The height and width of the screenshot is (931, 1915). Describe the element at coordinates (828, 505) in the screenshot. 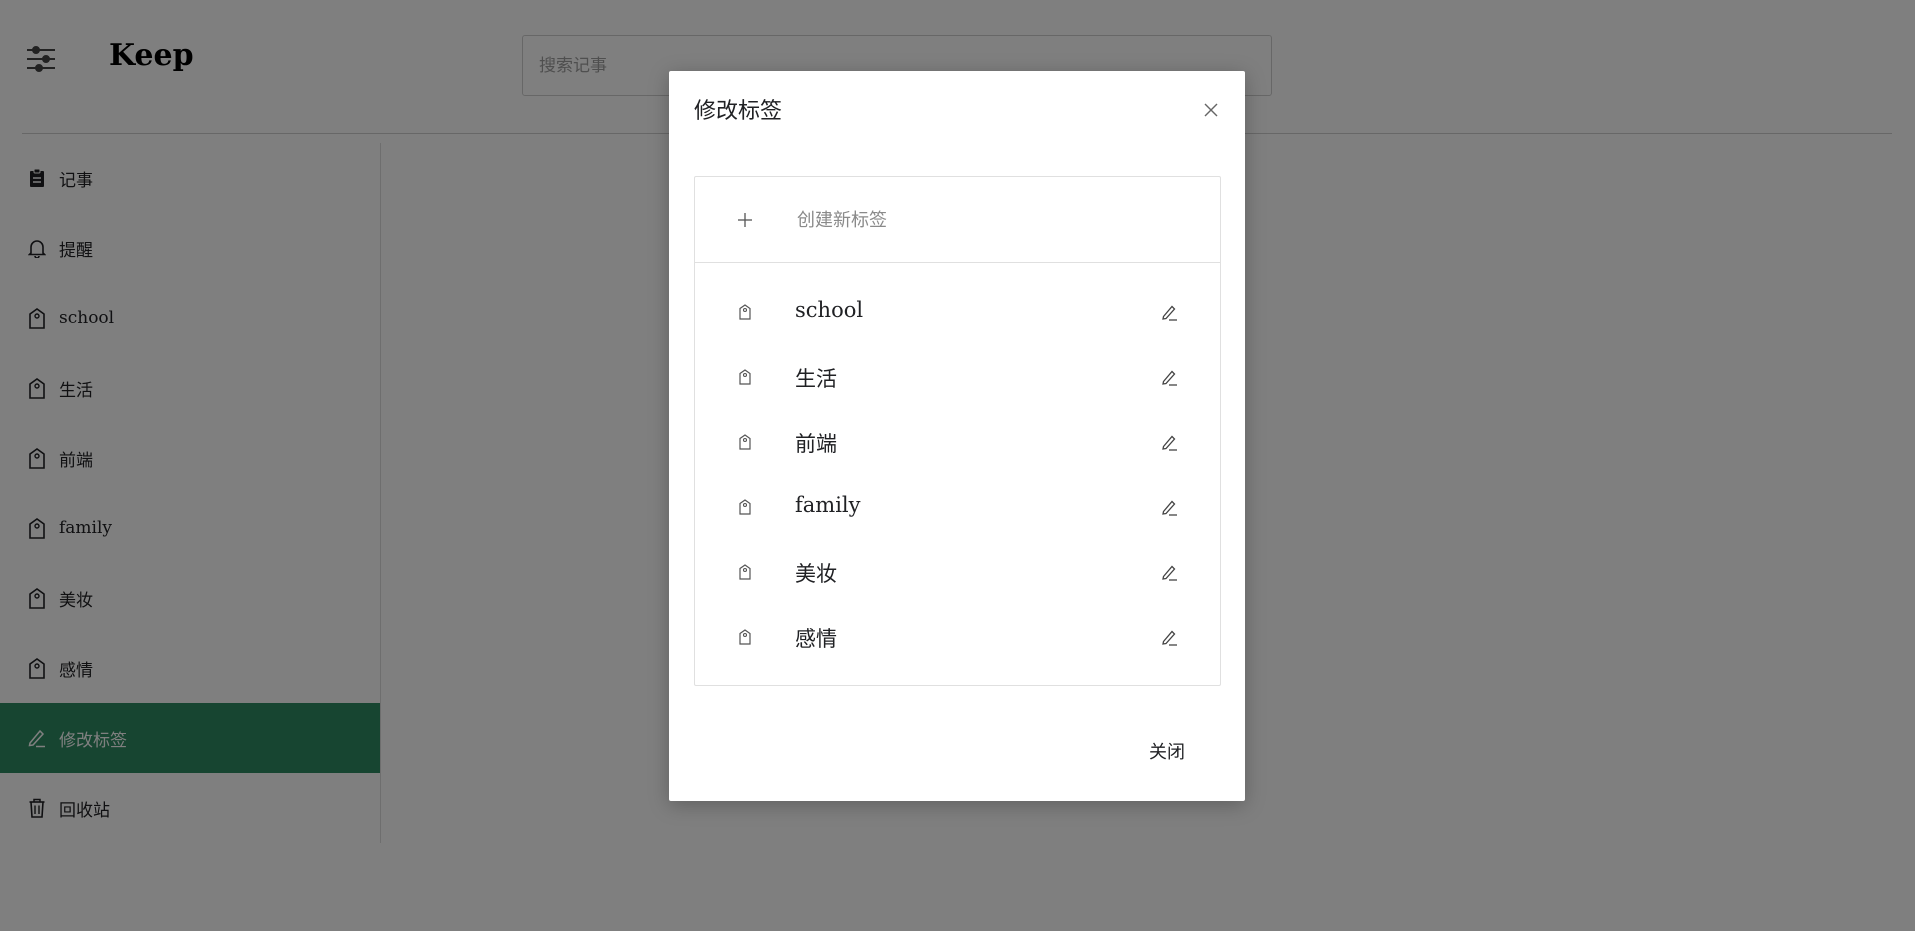

I see `label-name: family` at that location.